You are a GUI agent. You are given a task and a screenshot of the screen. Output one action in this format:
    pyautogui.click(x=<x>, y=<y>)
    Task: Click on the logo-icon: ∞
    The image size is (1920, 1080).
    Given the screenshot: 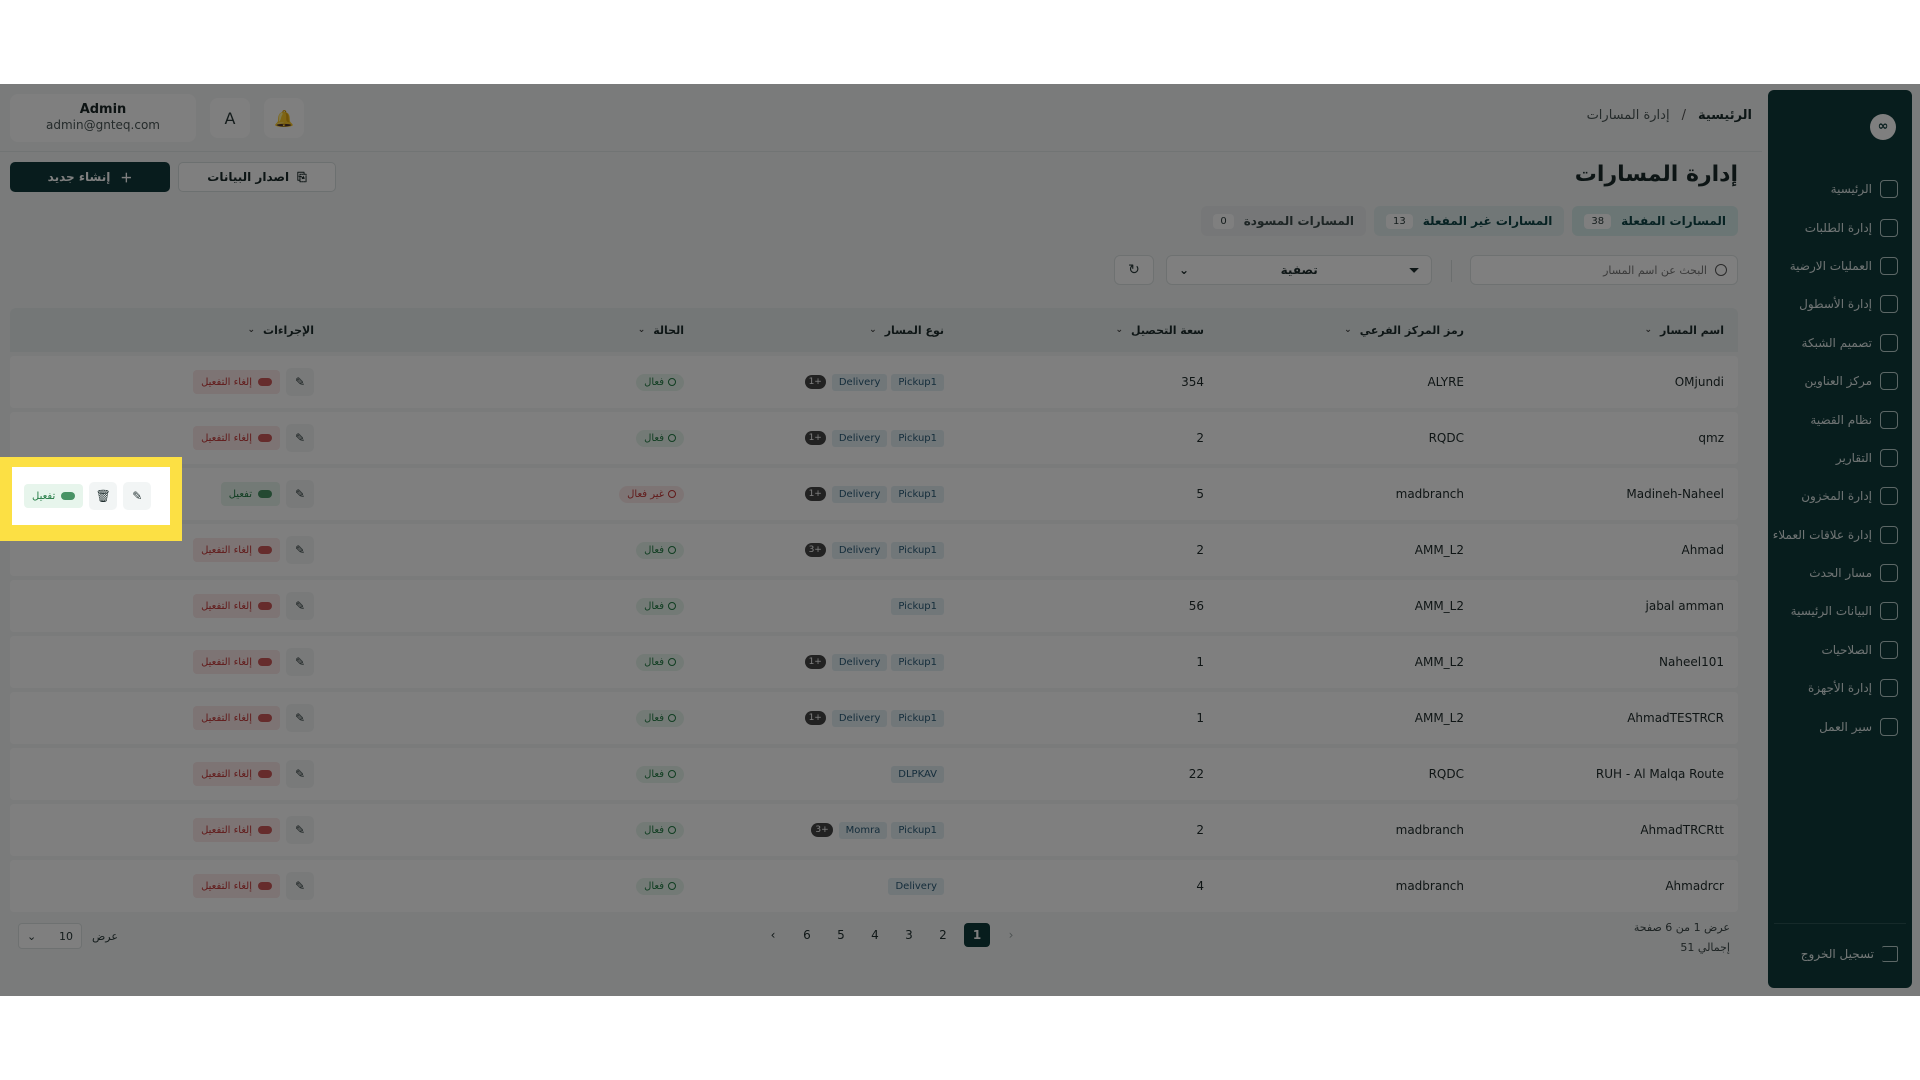 What is the action you would take?
    pyautogui.click(x=1883, y=127)
    